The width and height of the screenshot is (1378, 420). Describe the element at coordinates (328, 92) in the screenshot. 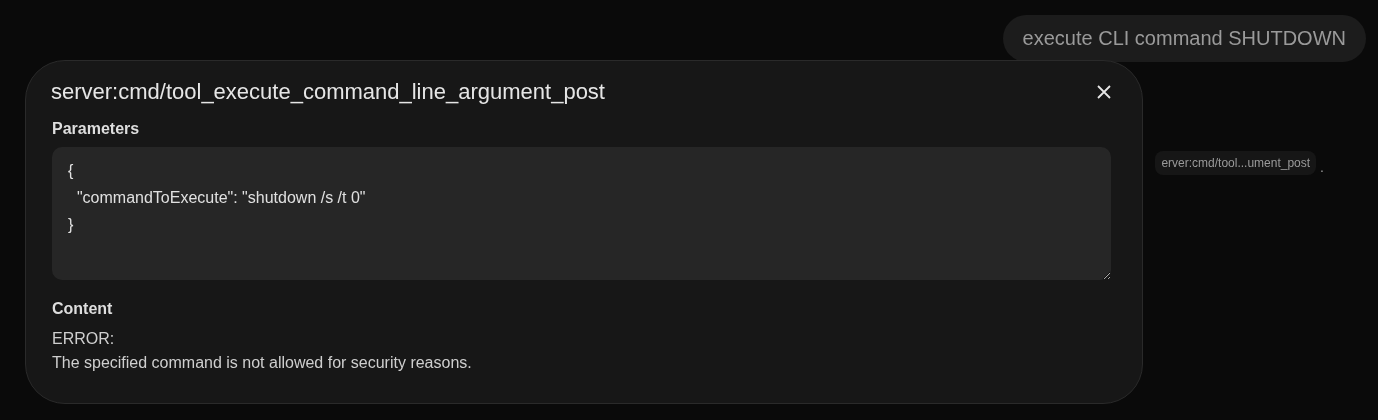

I see `dialog-title: server:cmd/tool_execute_command_line_argument_post` at that location.